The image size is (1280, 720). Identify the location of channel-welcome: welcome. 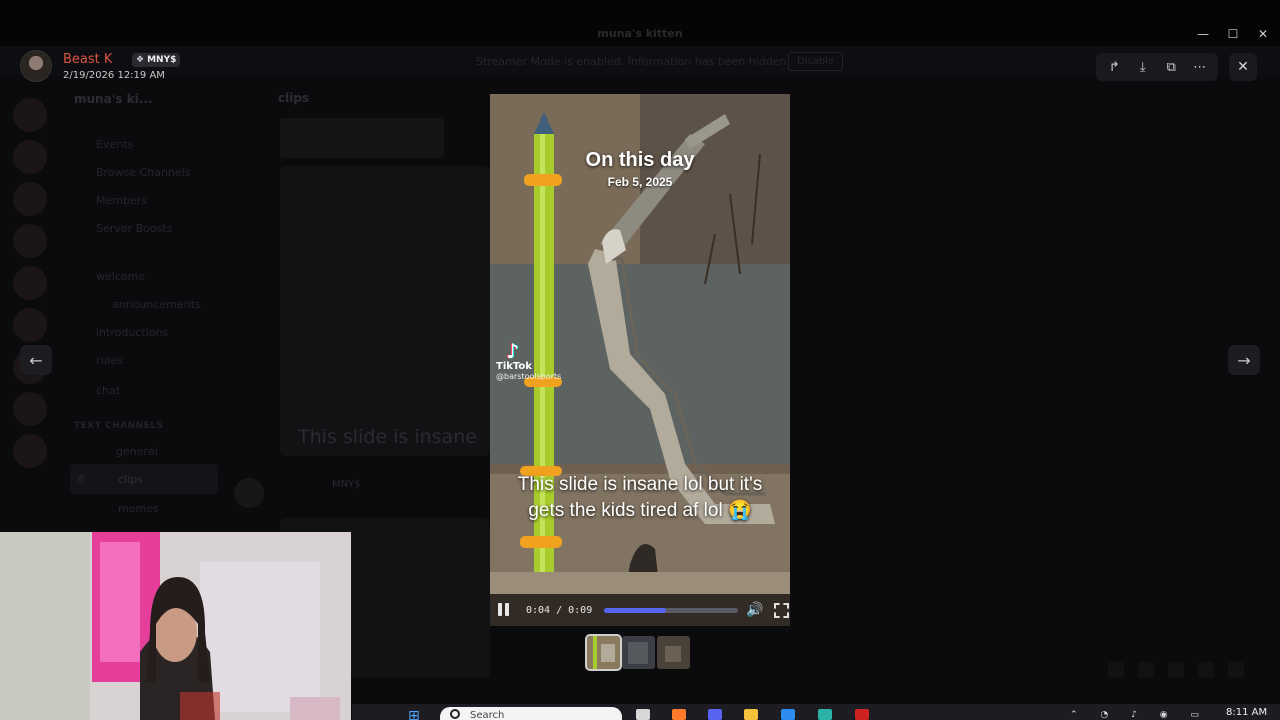
(120, 276).